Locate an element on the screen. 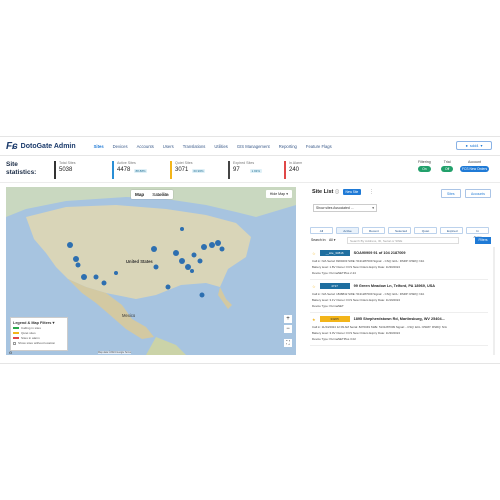 This screenshot has height=500, width=500. chevron-down-icon: ▾ is located at coordinates (334, 240).